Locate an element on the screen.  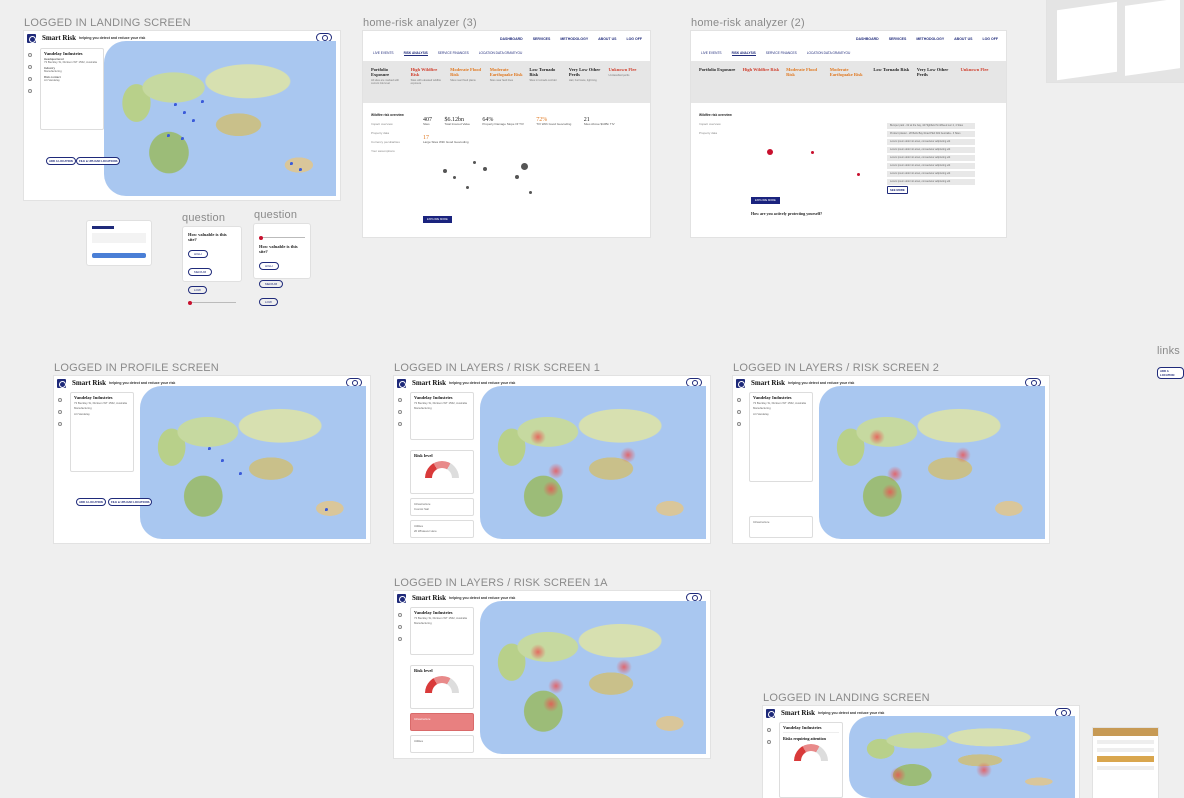
settings-panel is located at coordinates (1125, 763).